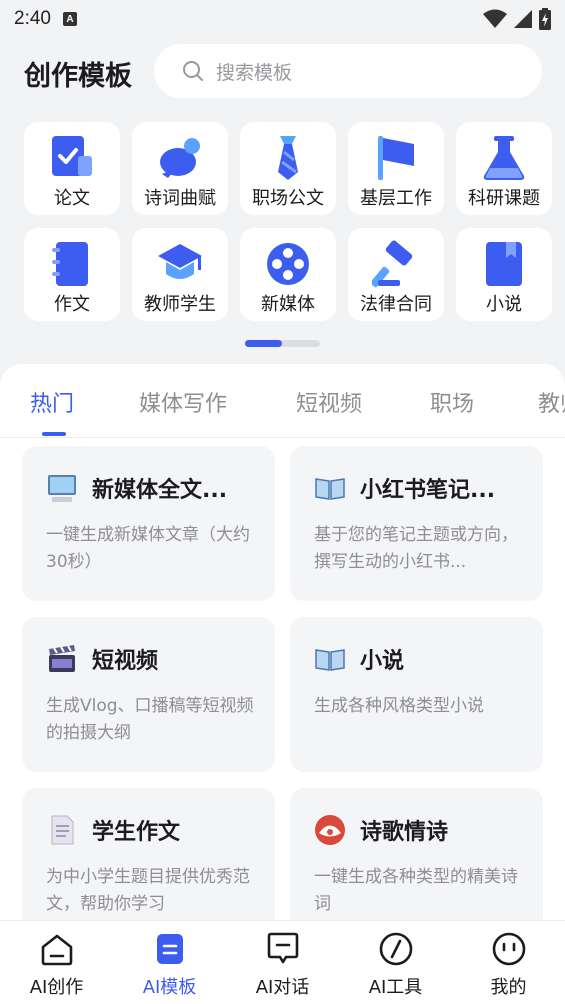 The height and width of the screenshot is (1004, 565). What do you see at coordinates (62, 830) in the screenshot?
I see `document-icon` at bounding box center [62, 830].